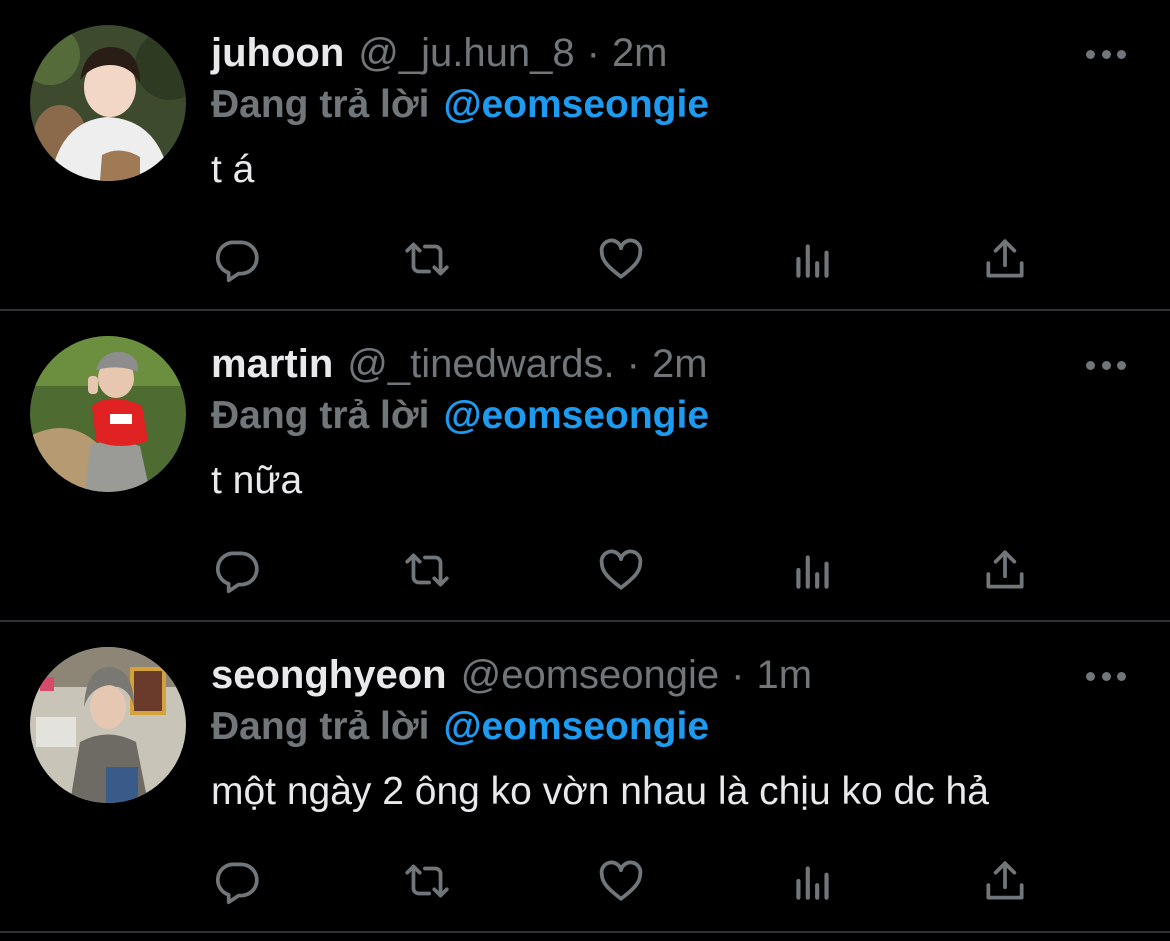  I want to click on tweet-header: juhoon @_ju.hun_8 · 2m, so click(439, 53).